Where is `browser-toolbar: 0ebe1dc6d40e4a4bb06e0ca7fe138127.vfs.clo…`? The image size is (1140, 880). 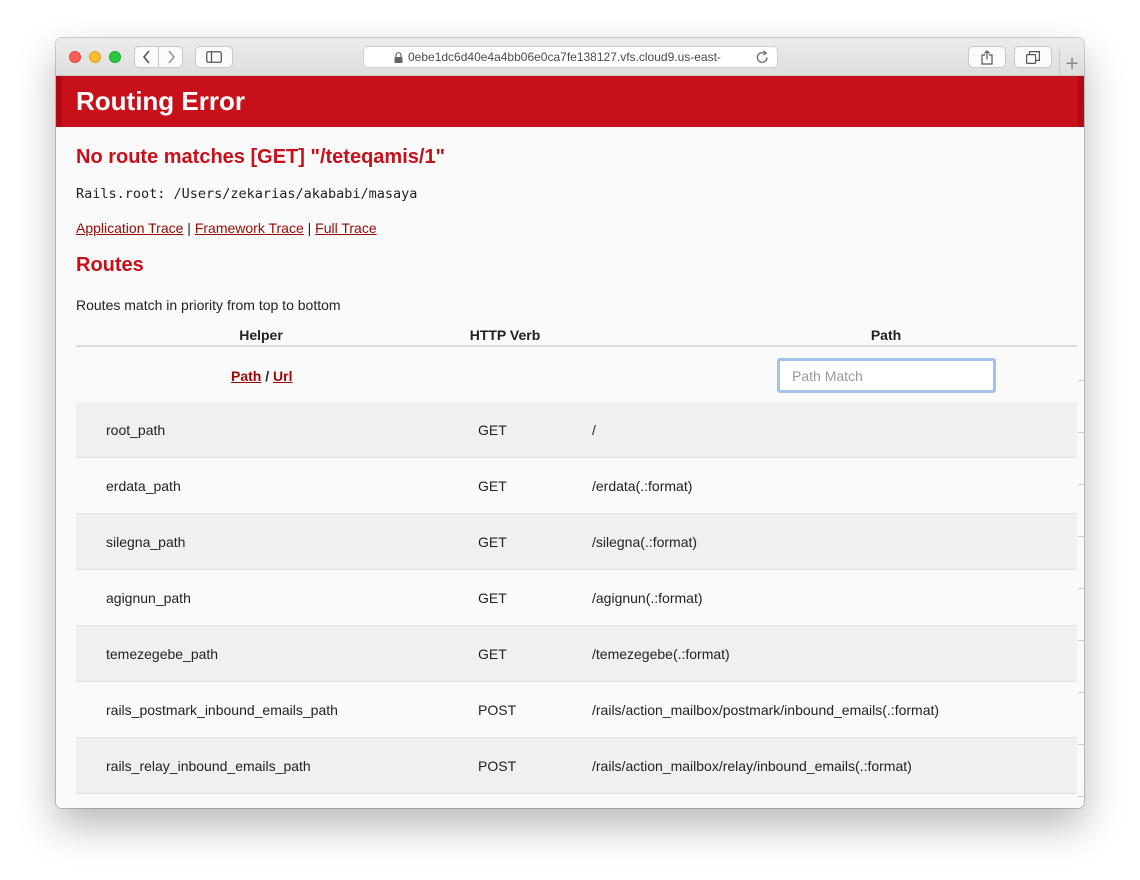
browser-toolbar: 0ebe1dc6d40e4a4bb06e0ca7fe138127.vfs.clo… is located at coordinates (570, 57).